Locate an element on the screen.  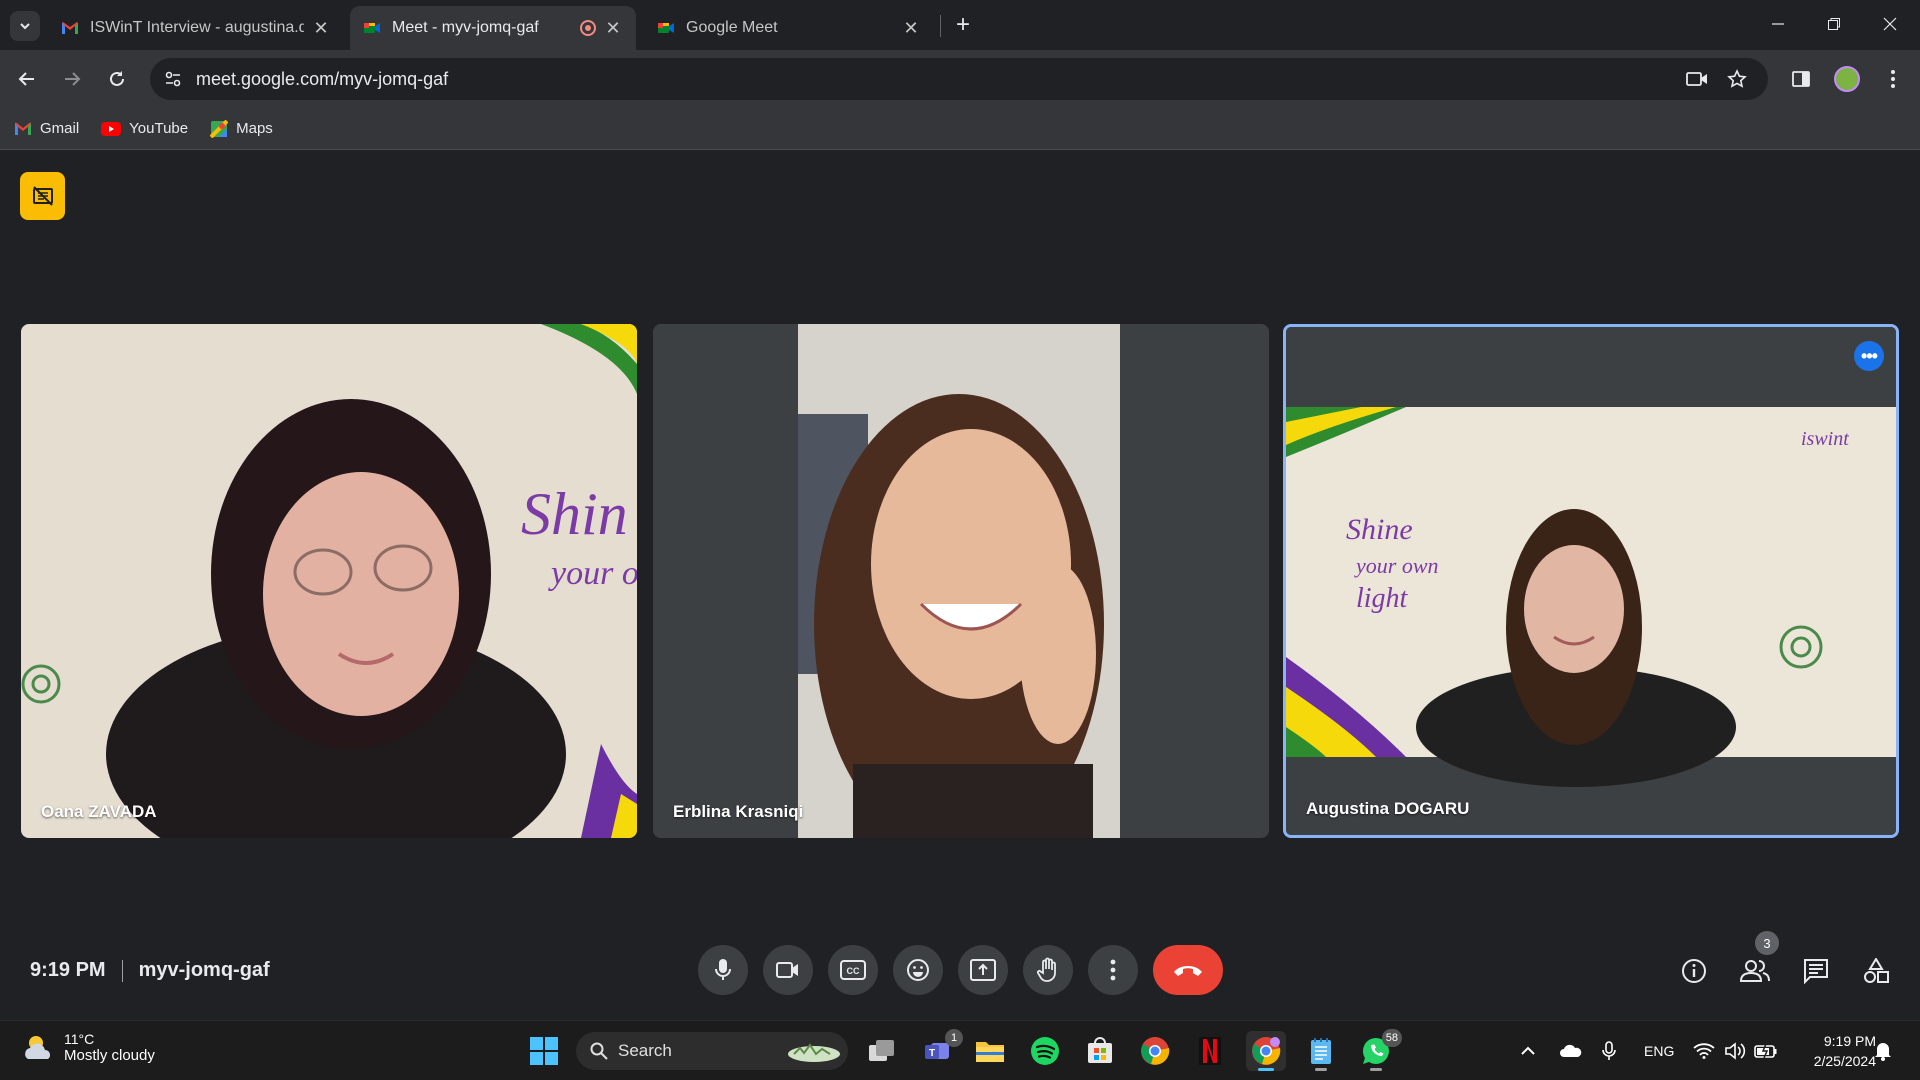
present-to-all-icon is located at coordinates (983, 970).